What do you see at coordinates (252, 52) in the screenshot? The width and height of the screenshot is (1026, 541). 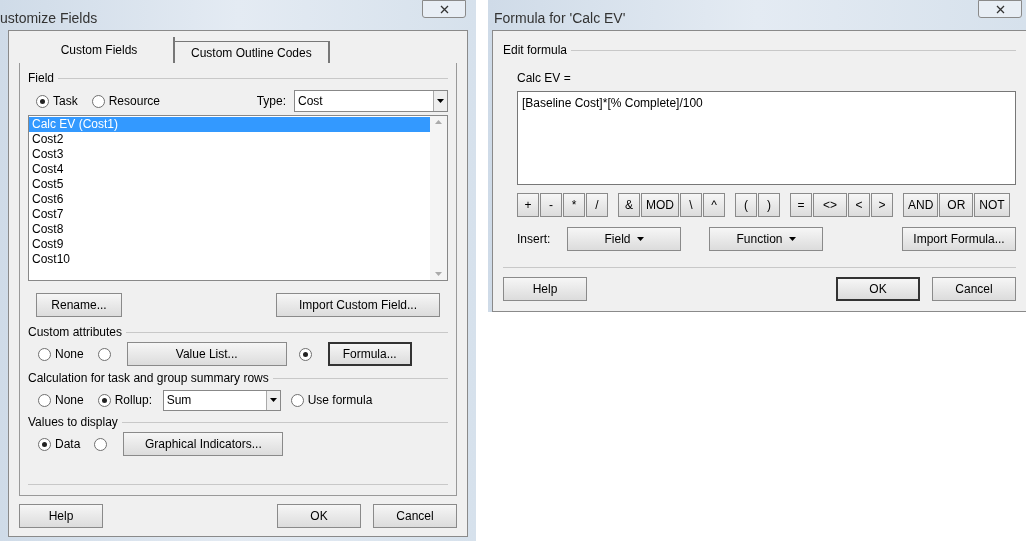 I see `tab: Custom Outline Codes` at bounding box center [252, 52].